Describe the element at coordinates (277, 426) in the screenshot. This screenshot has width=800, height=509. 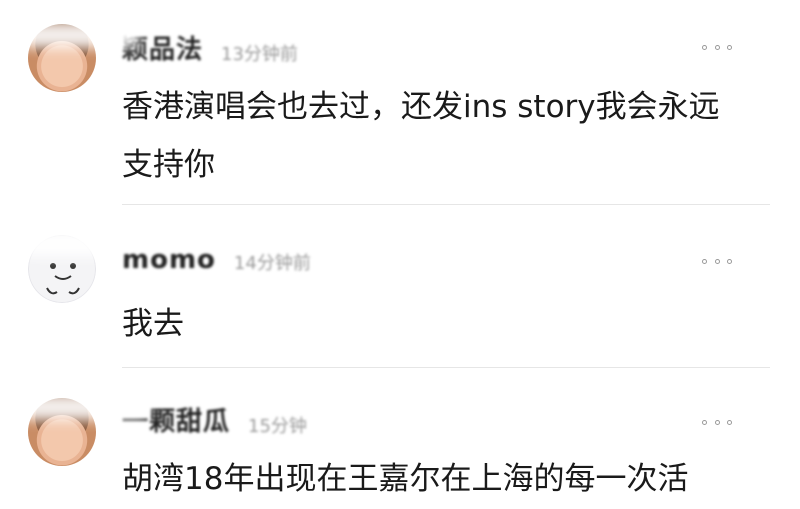
I see `timestamp: 15分钟` at that location.